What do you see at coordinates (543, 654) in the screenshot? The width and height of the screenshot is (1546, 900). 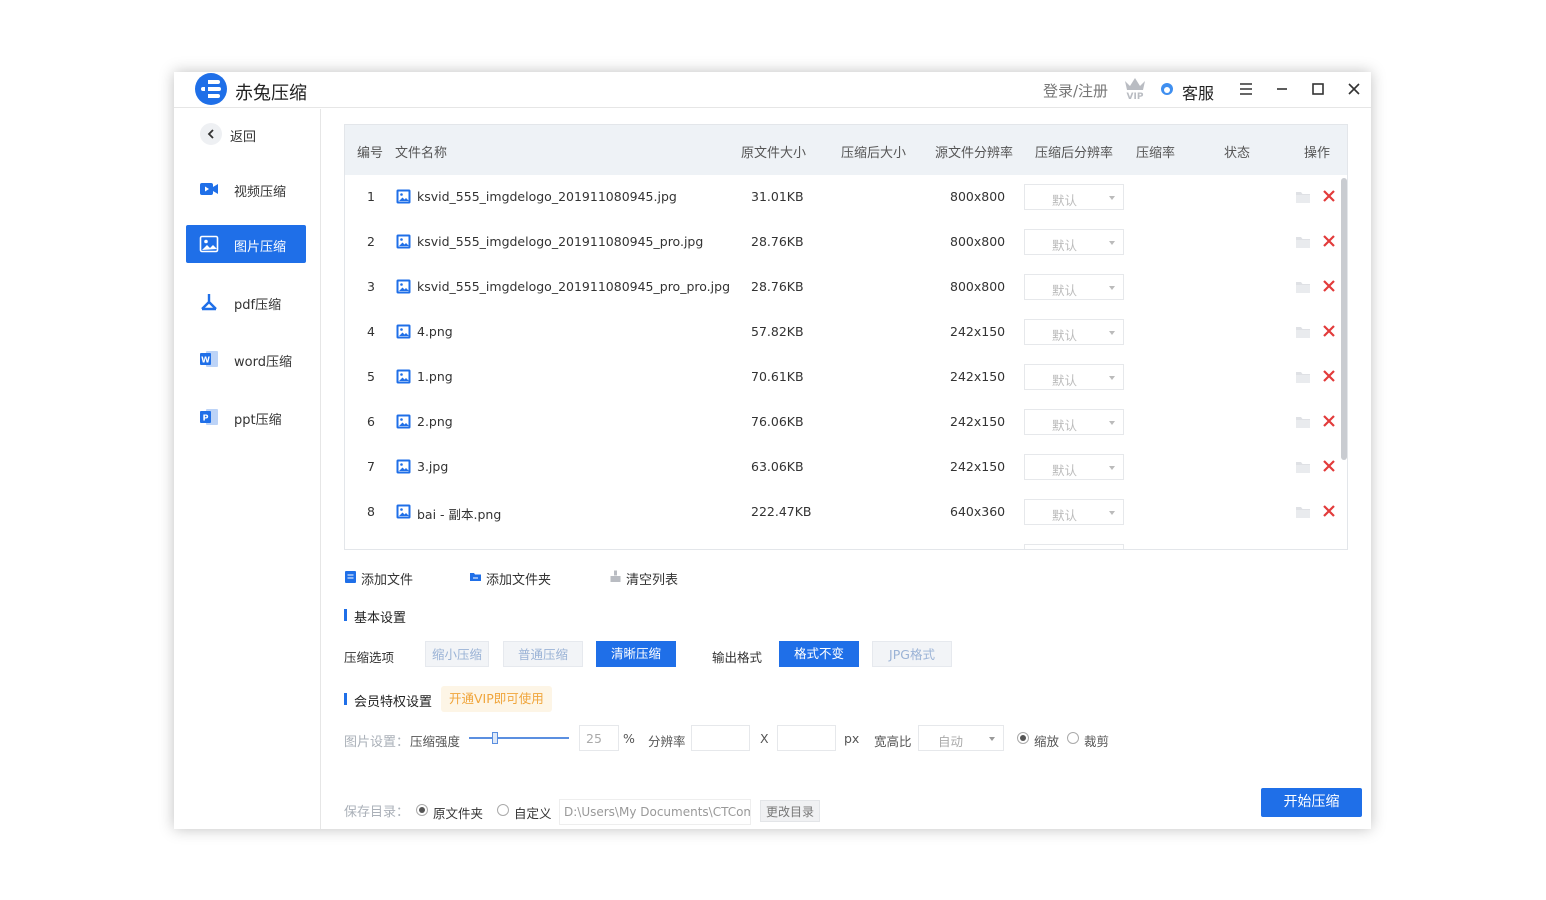 I see `normal-compress-button: 普通压缩` at bounding box center [543, 654].